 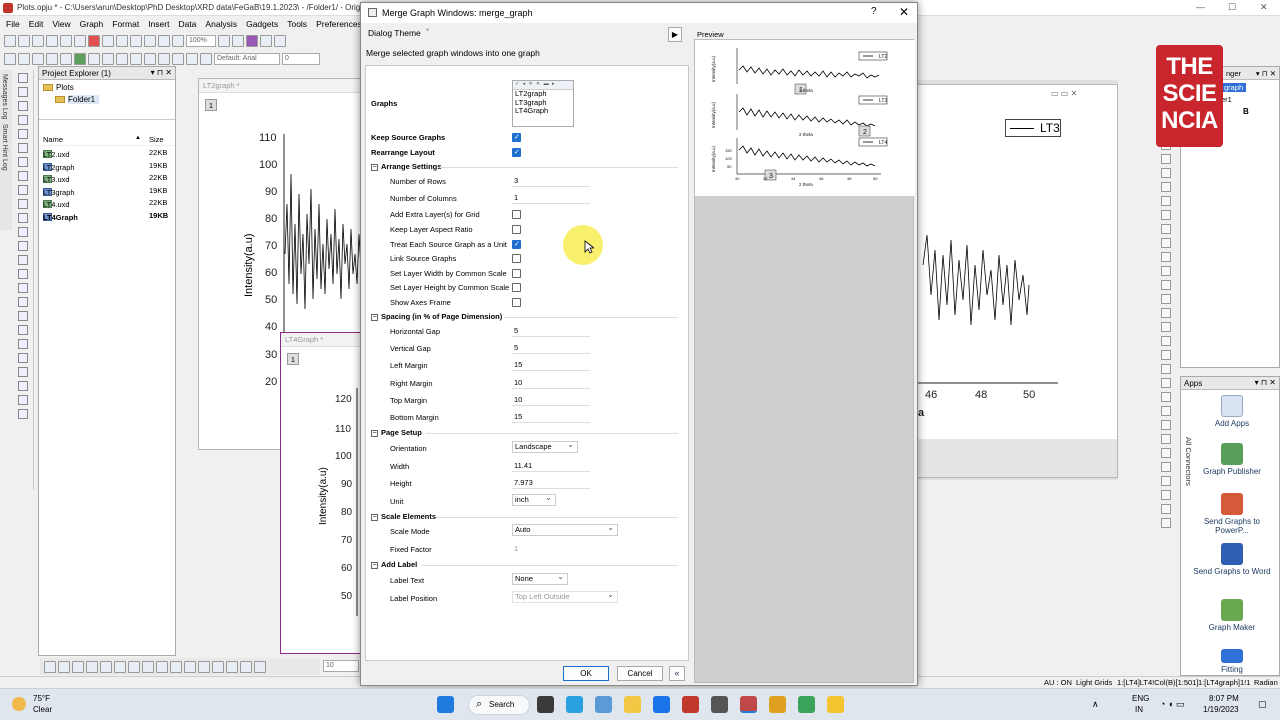 I want to click on app-graph-publisher: Graph Publisher, so click(x=1232, y=459).